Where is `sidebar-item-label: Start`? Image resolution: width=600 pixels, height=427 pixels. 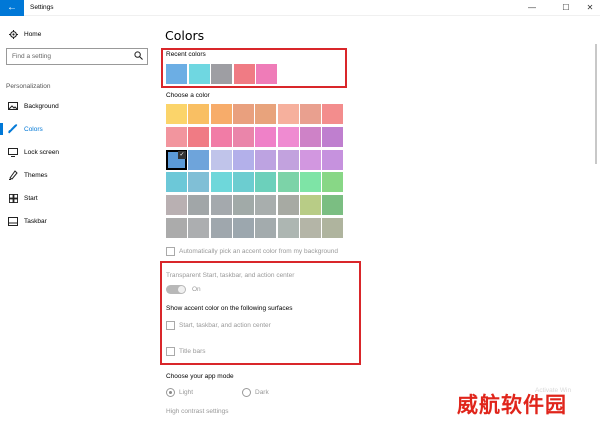 sidebar-item-label: Start is located at coordinates (31, 198).